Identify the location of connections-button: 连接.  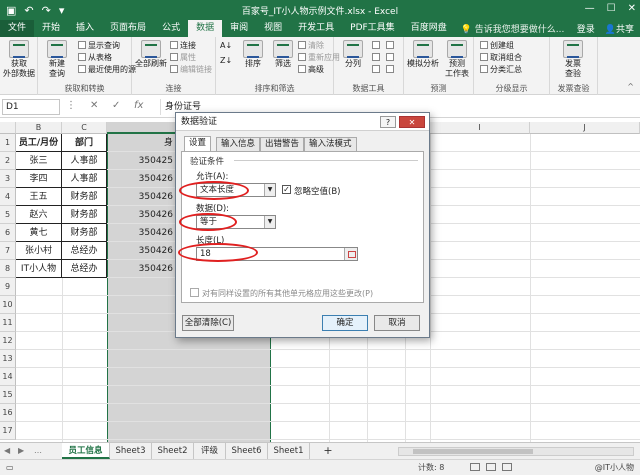
(183, 45).